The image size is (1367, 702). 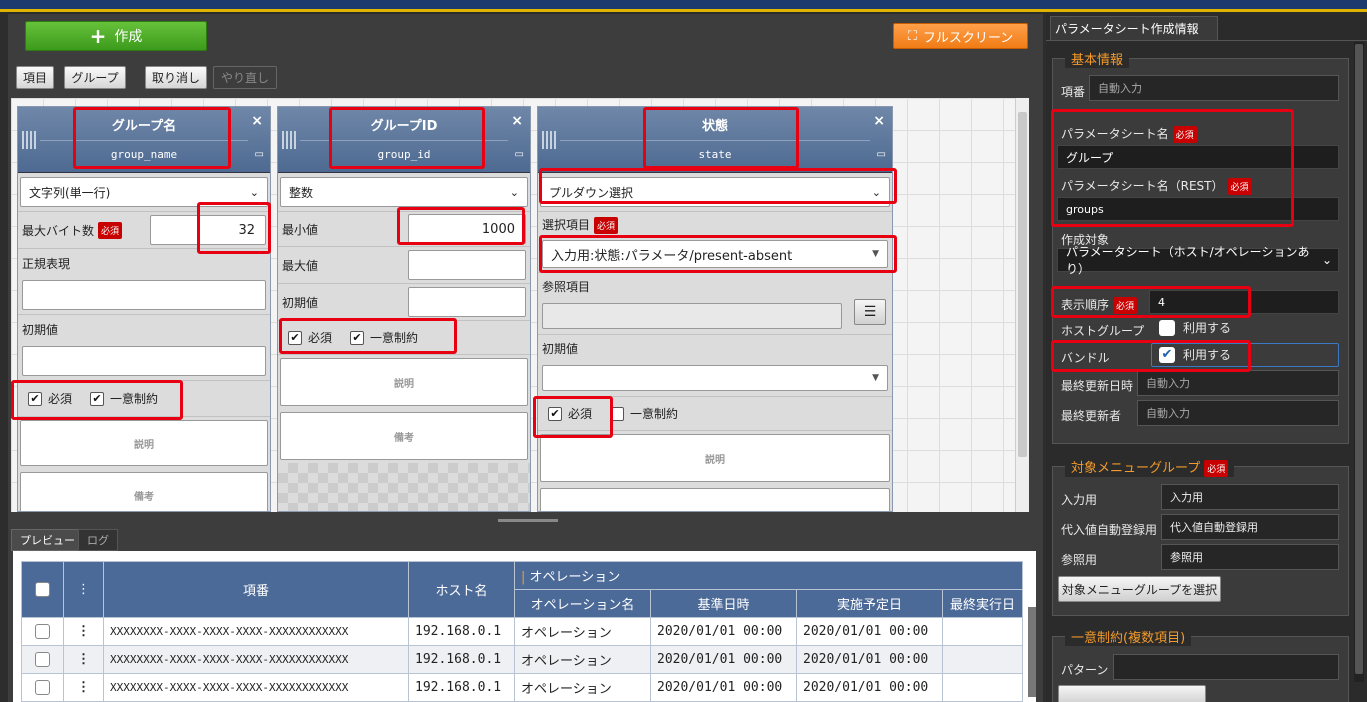 What do you see at coordinates (654, 414) in the screenshot?
I see `unique-label: 一意制約` at bounding box center [654, 414].